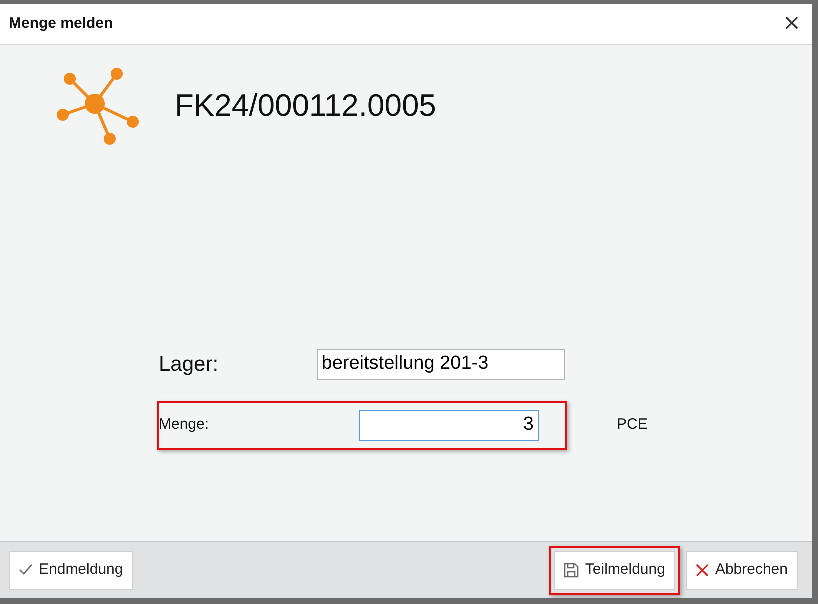 The width and height of the screenshot is (818, 604). What do you see at coordinates (742, 570) in the screenshot?
I see `action-button: Abbrechen` at bounding box center [742, 570].